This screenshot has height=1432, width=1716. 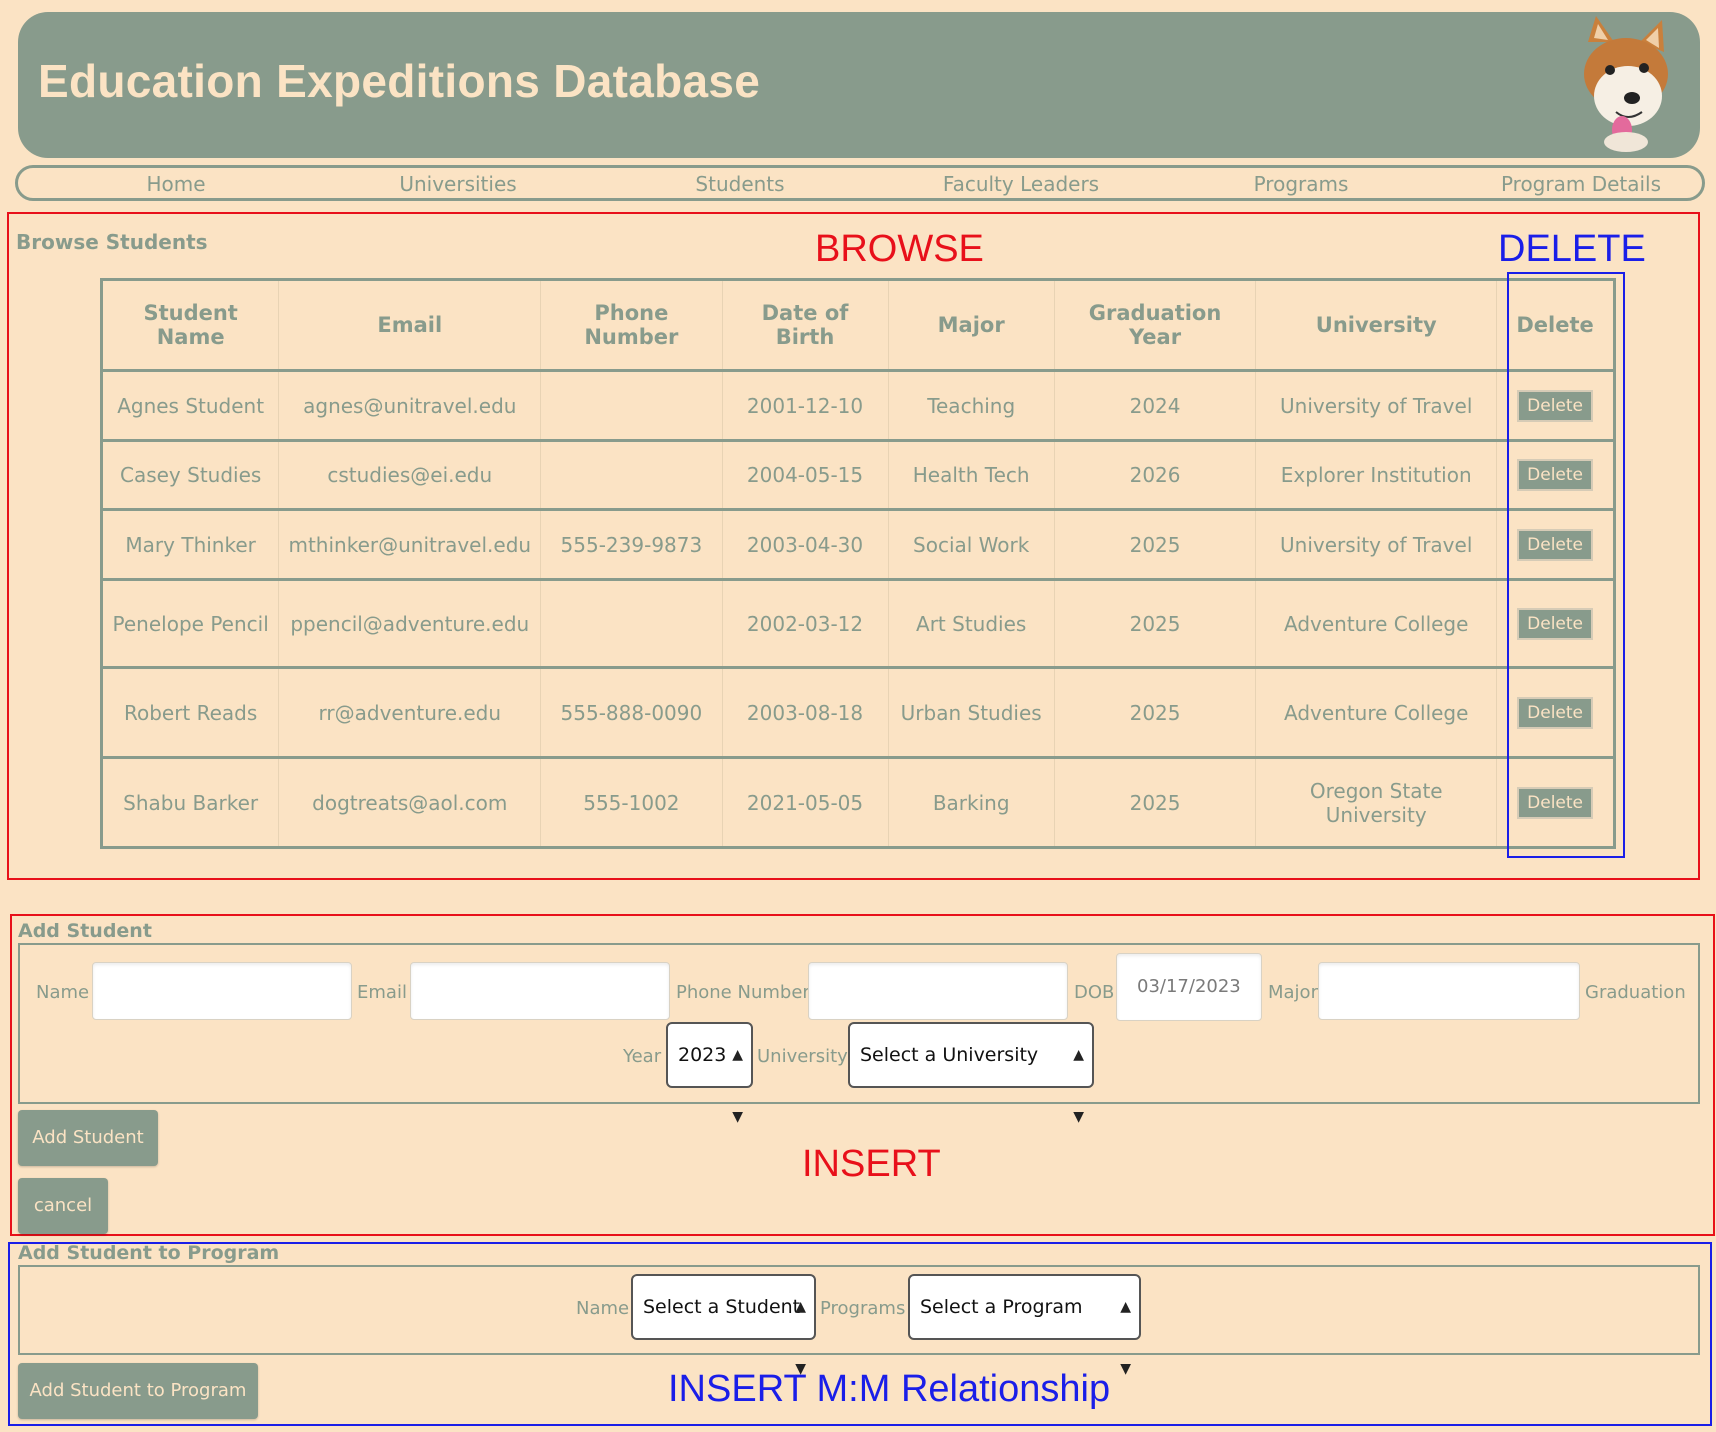 What do you see at coordinates (631, 545) in the screenshot?
I see `cell-phone: 555-239-9873` at bounding box center [631, 545].